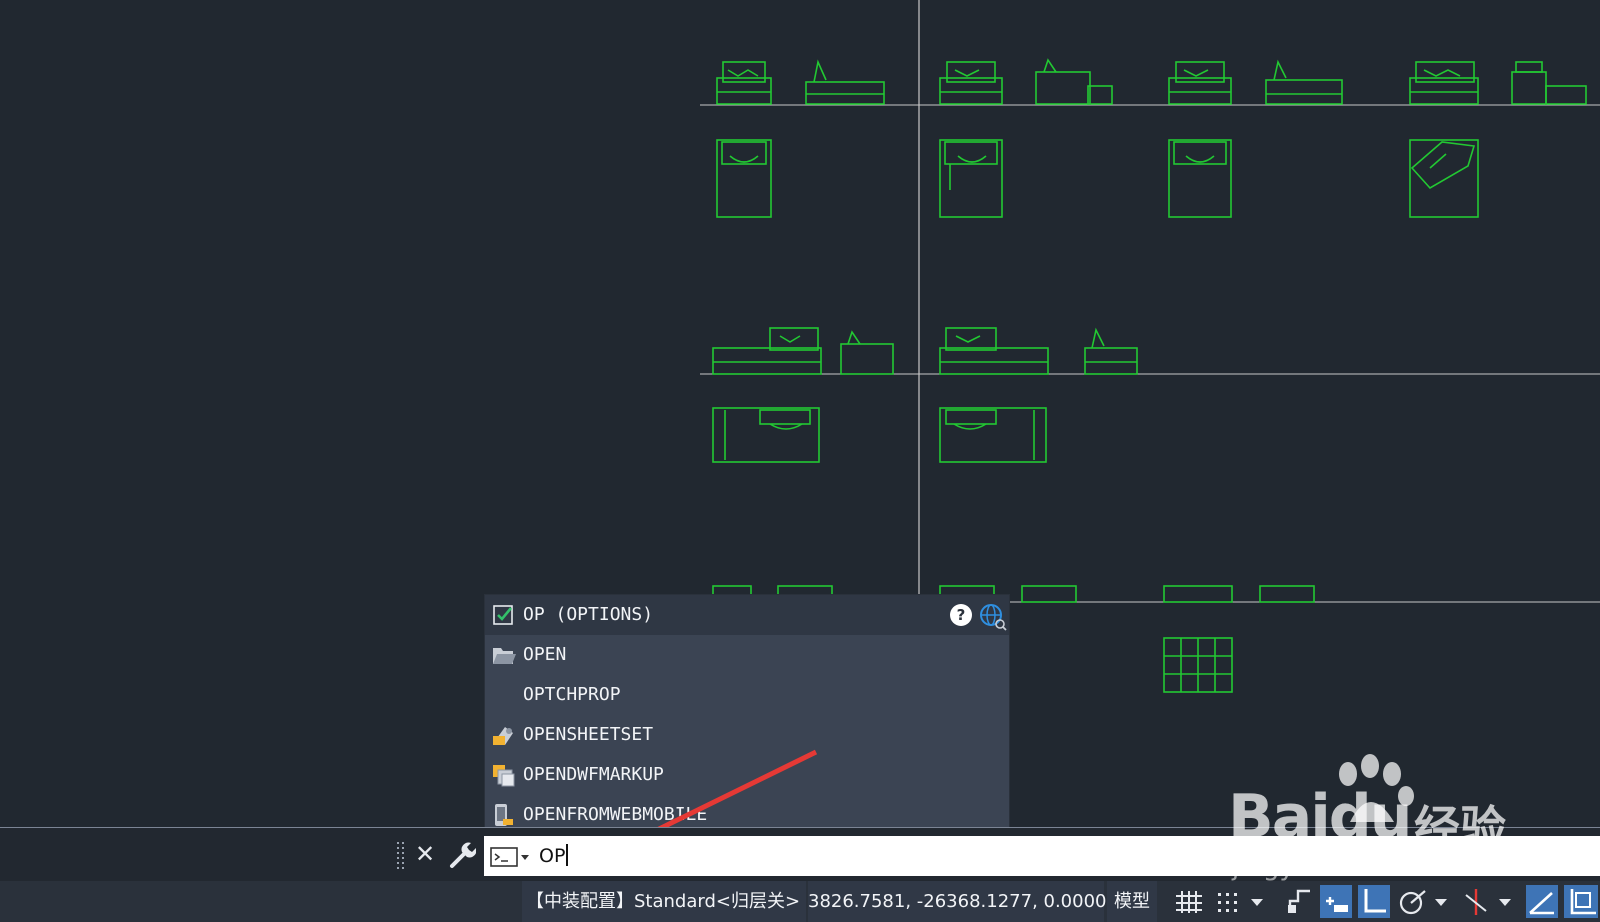  What do you see at coordinates (1352, 867) in the screenshot?
I see `watermark-url: jingyan.baidu.com` at bounding box center [1352, 867].